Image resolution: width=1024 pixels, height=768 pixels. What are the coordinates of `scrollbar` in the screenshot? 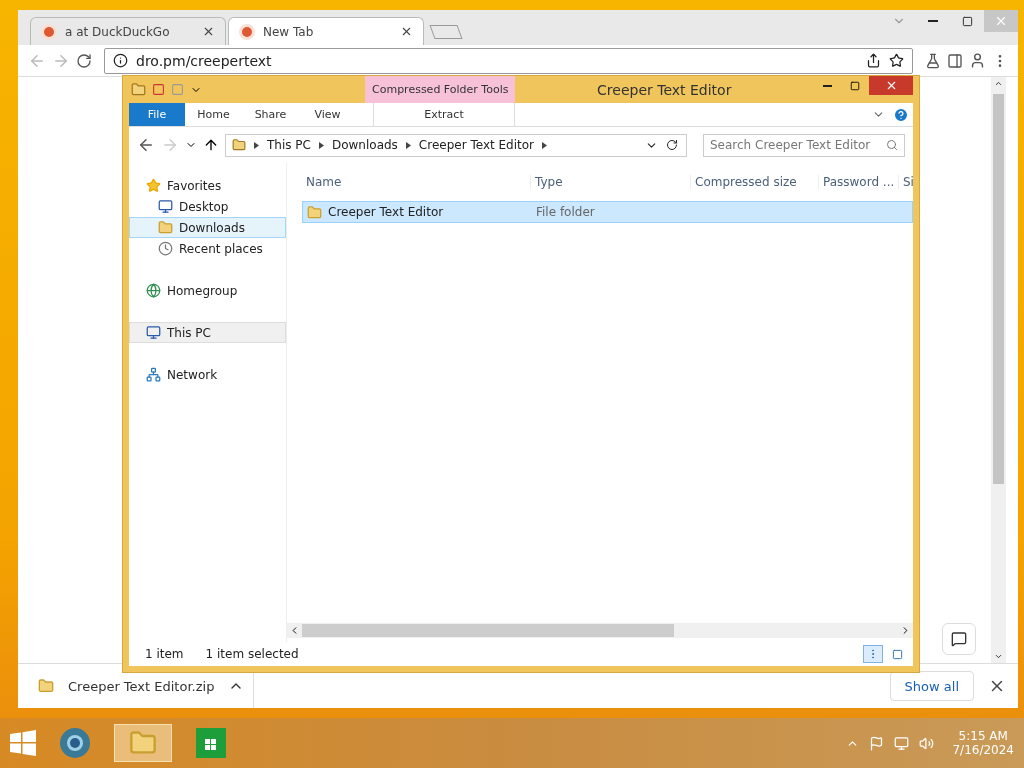 It's located at (998, 370).